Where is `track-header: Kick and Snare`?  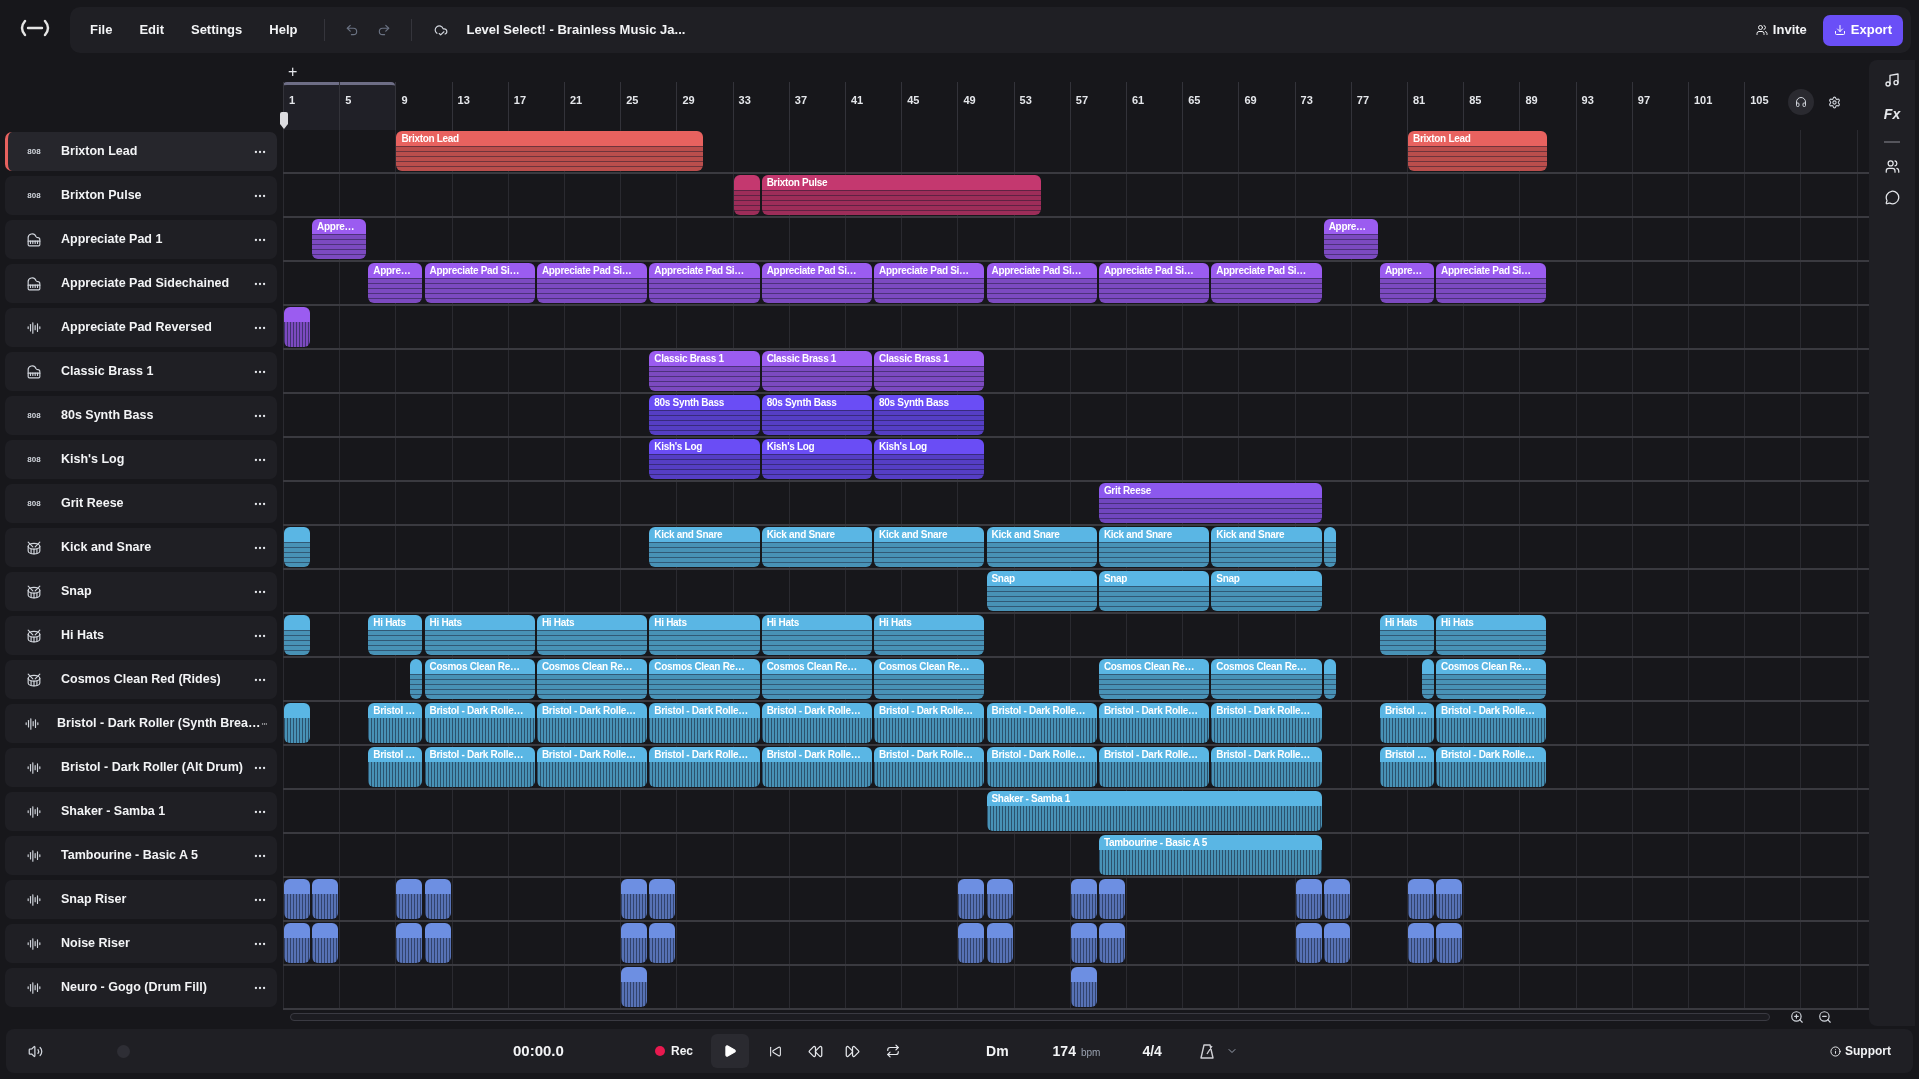
track-header: Kick and Snare is located at coordinates (141, 547).